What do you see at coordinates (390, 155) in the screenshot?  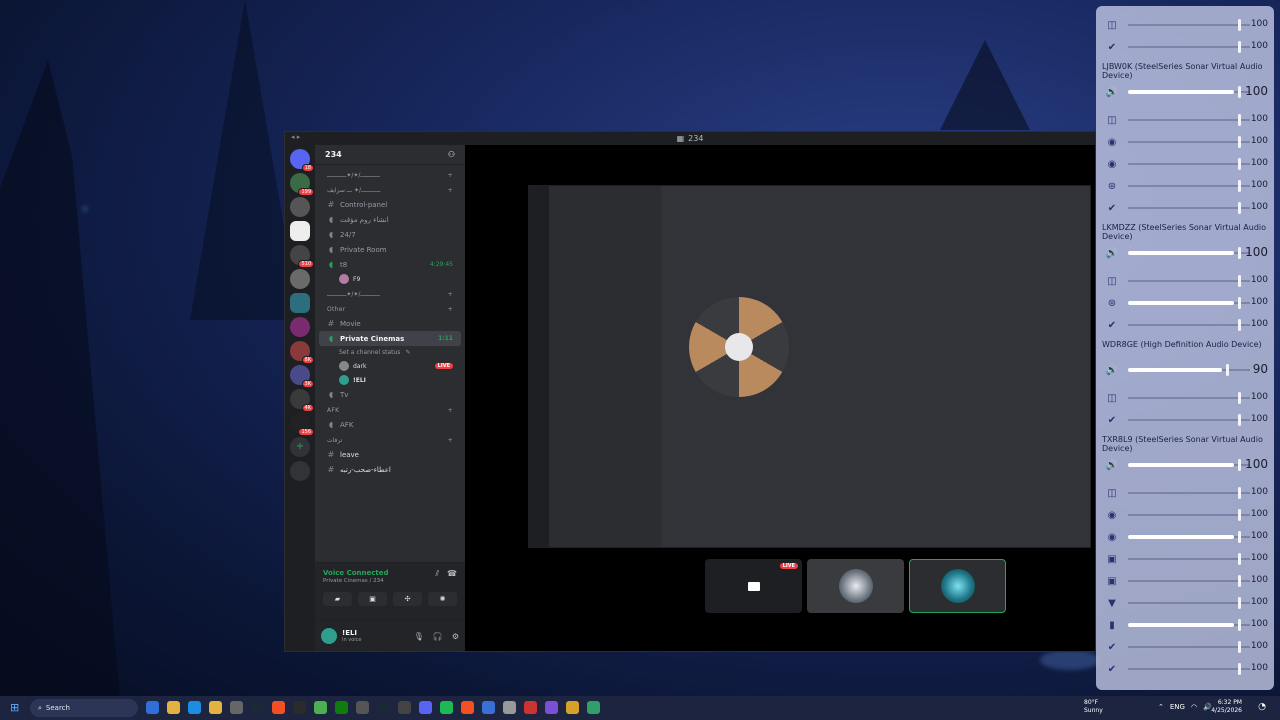 I see `guild-header: 234 ⚇` at bounding box center [390, 155].